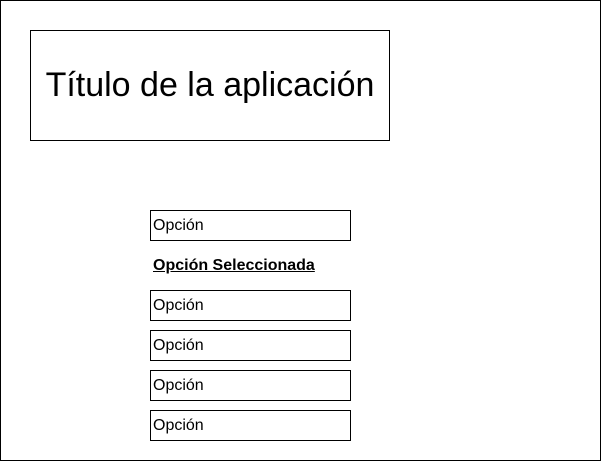  Describe the element at coordinates (250, 225) in the screenshot. I see `menu-option-1: Opción` at that location.